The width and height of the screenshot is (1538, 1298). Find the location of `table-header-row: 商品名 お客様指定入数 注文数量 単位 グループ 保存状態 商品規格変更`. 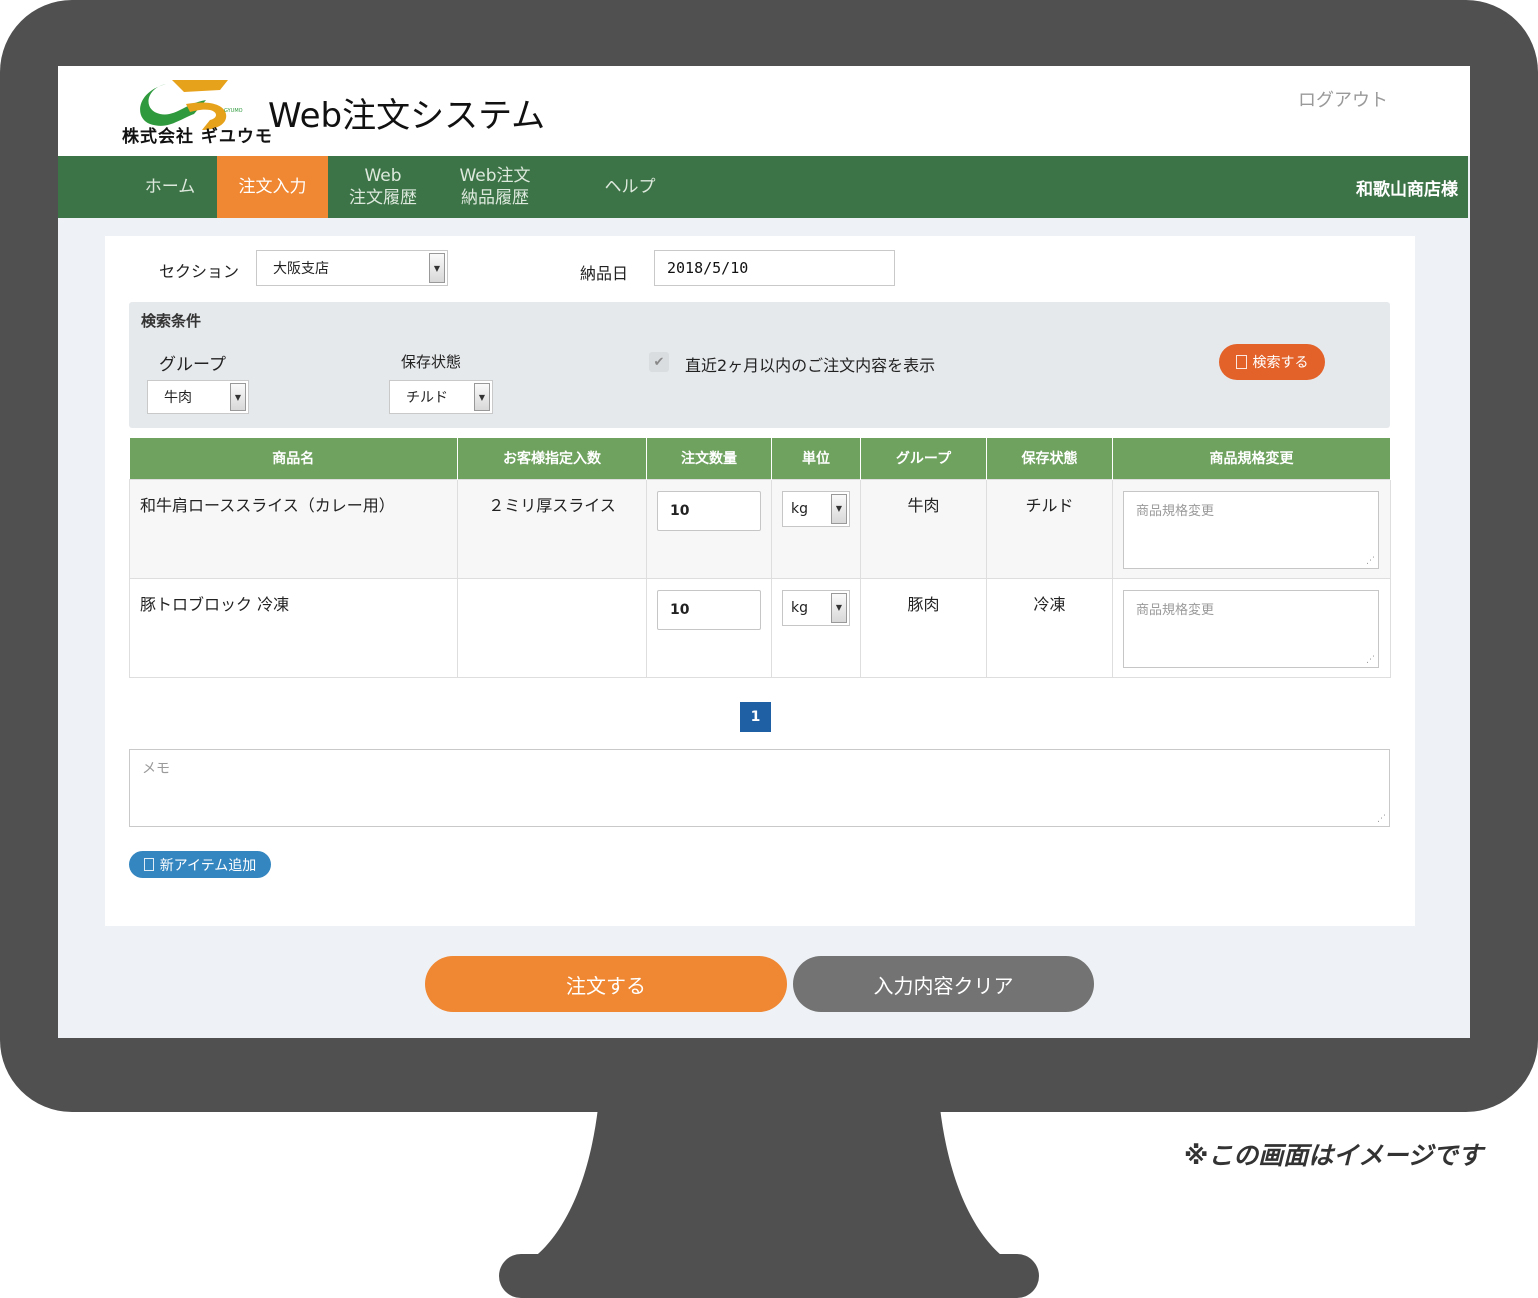

table-header-row: 商品名 お客様指定入数 注文数量 単位 グループ 保存状態 商品規格変更 is located at coordinates (760, 458).